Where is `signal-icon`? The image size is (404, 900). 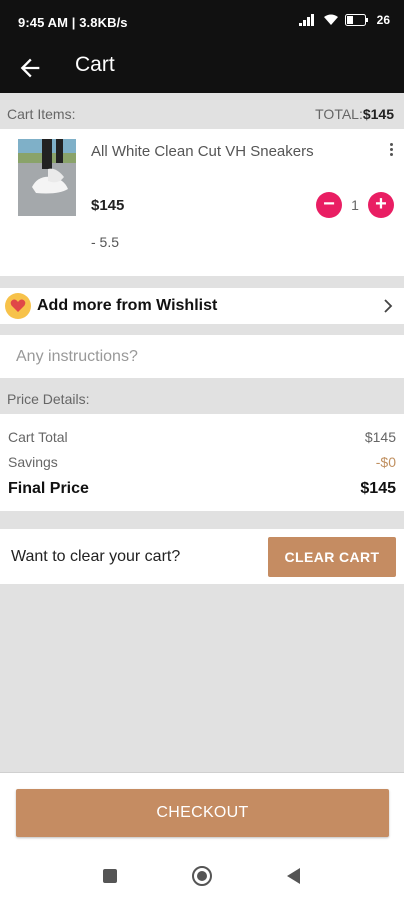 signal-icon is located at coordinates (306, 20).